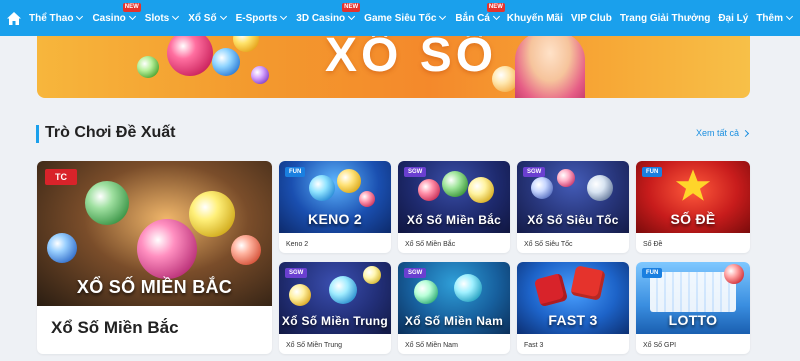  What do you see at coordinates (660, 345) in the screenshot?
I see `game-name: Xổ Số GPI` at bounding box center [660, 345].